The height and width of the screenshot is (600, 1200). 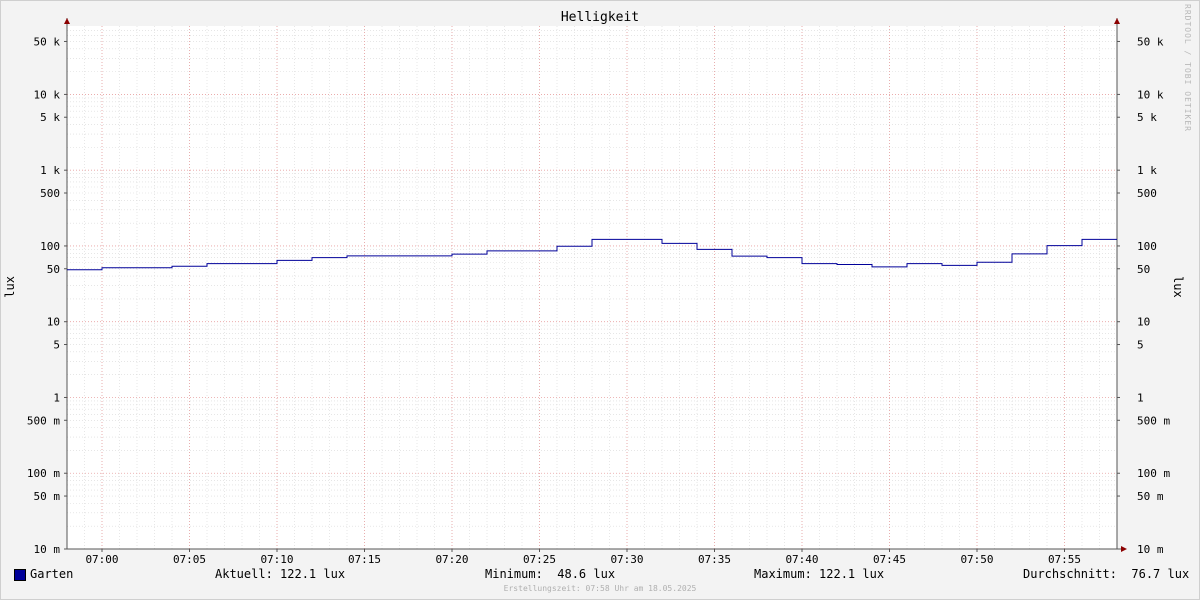 What do you see at coordinates (43, 473) in the screenshot?
I see `y-tick-label-left: 100 m` at bounding box center [43, 473].